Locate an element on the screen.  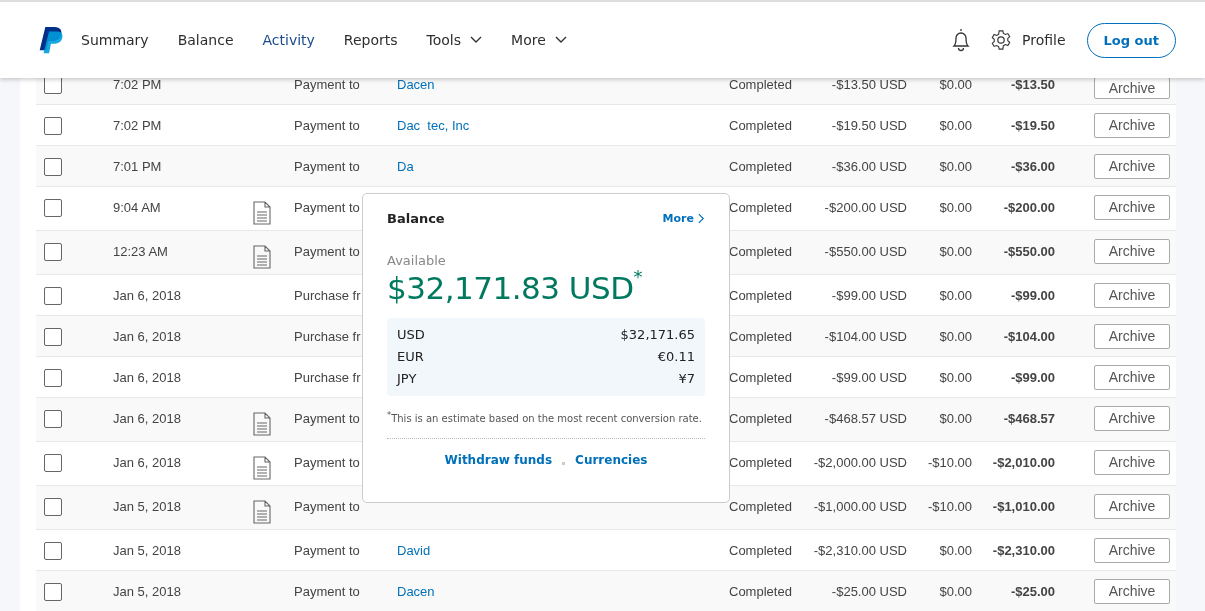
amount-cell: -$1,000.00 USD is located at coordinates (860, 506).